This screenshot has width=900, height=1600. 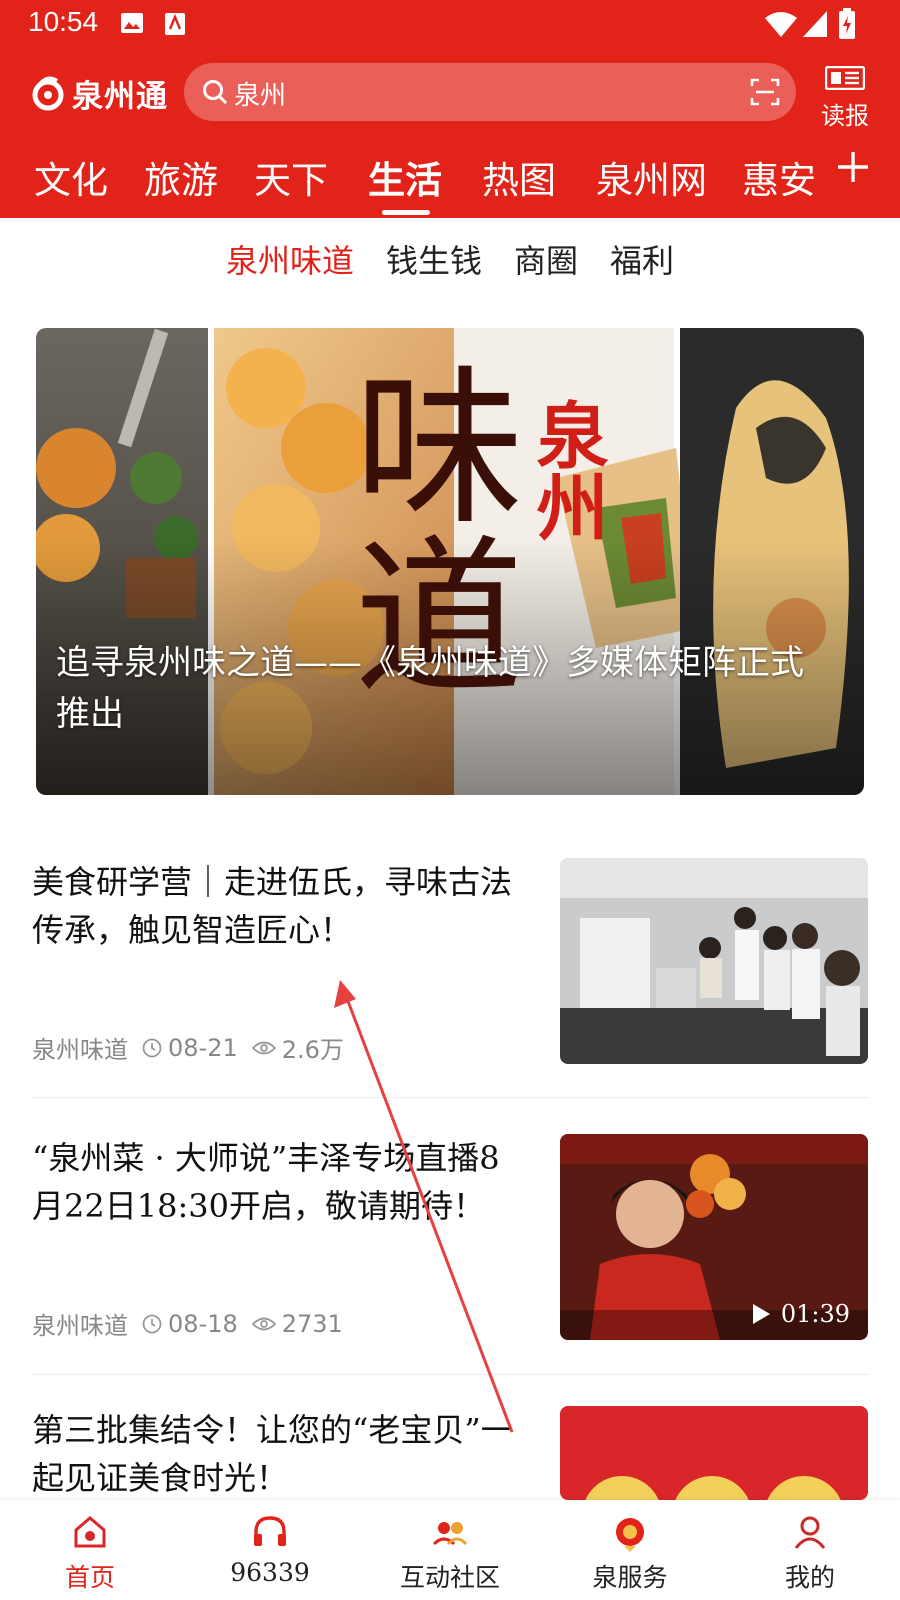 I want to click on article-views-wrap: 2.6万, so click(x=297, y=1047).